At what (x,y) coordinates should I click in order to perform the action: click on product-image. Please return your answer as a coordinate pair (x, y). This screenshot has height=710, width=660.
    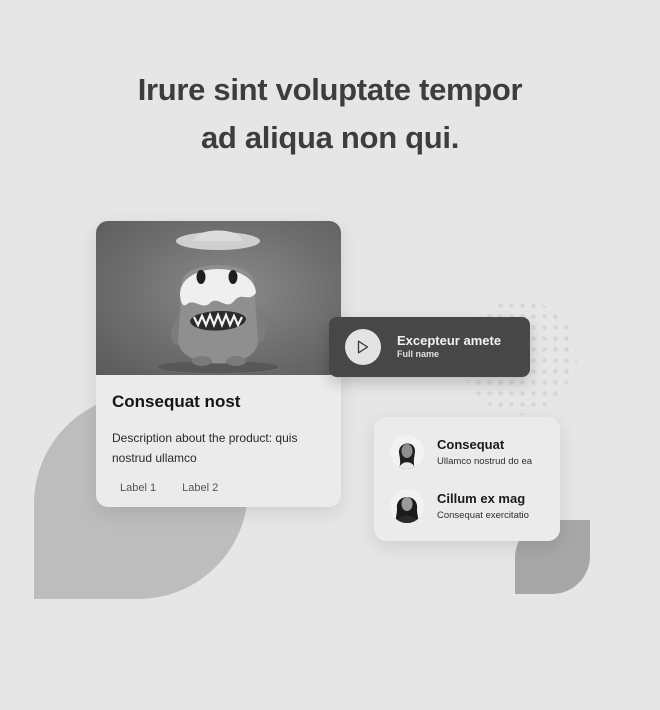
    Looking at the image, I should click on (218, 298).